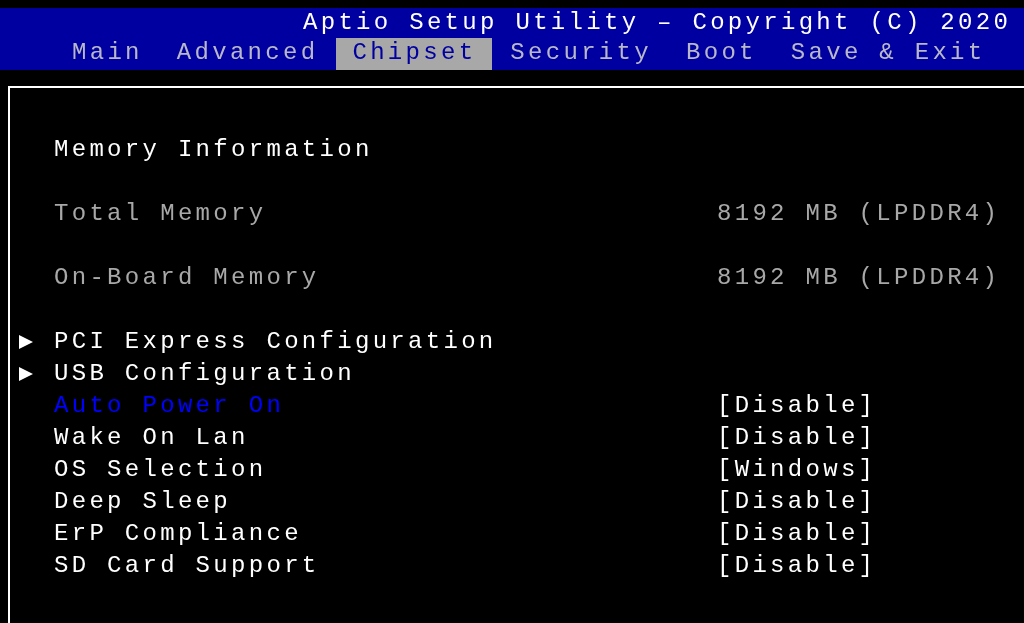  What do you see at coordinates (385, 534) in the screenshot?
I see `setting-label: ErP Compliance` at bounding box center [385, 534].